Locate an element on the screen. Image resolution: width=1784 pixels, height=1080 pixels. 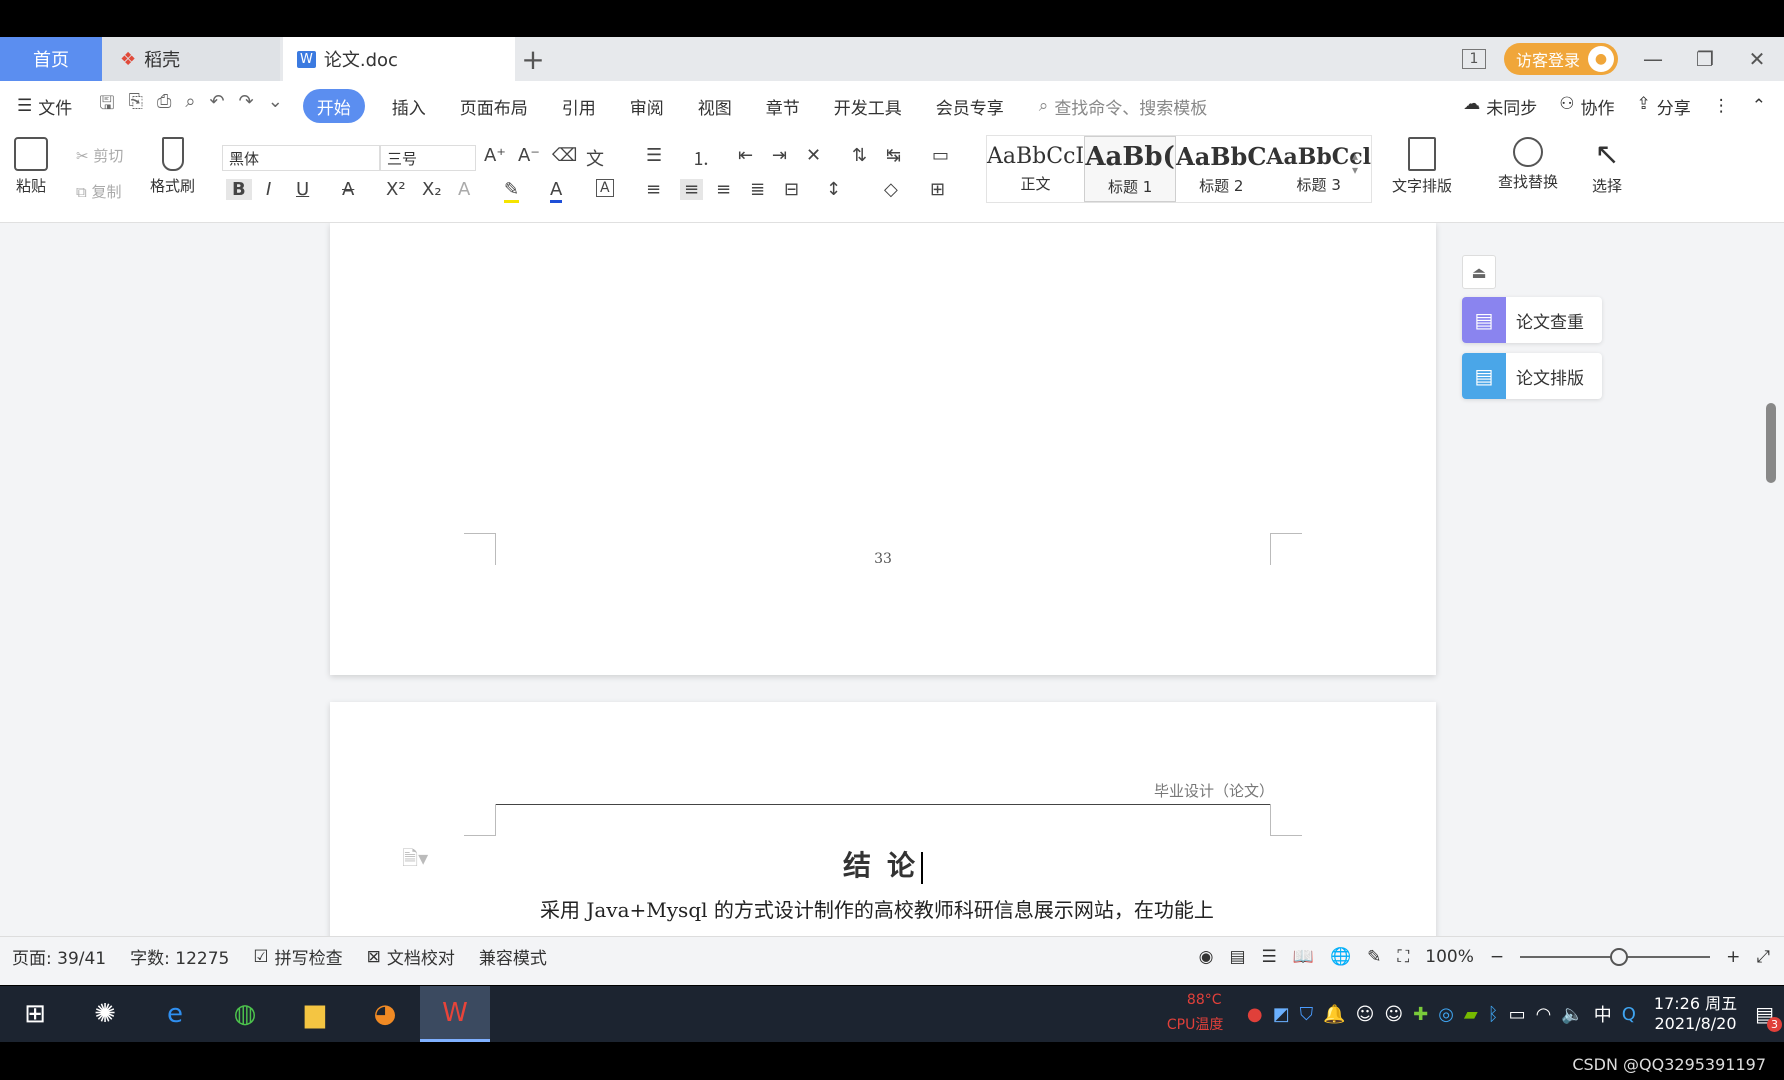
char-border-icon: A is located at coordinates (605, 188).